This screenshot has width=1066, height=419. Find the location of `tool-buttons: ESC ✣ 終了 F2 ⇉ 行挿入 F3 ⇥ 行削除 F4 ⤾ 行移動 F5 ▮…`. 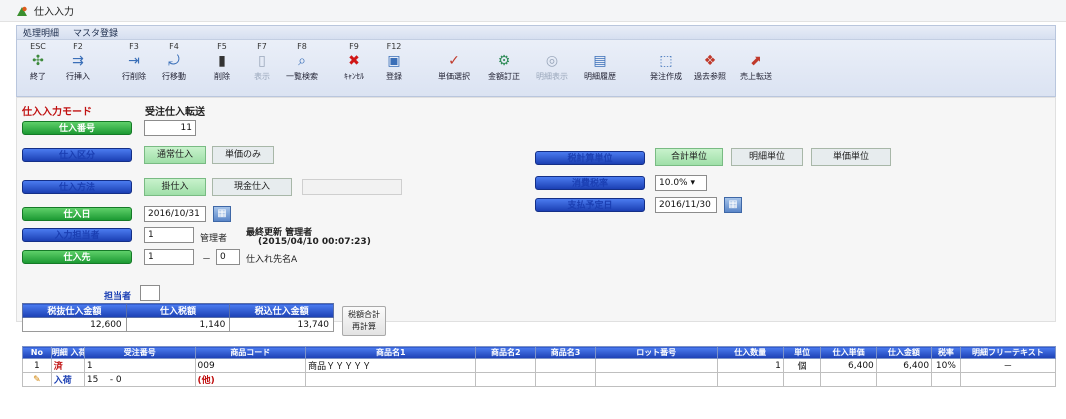

tool-buttons: ESC ✣ 終了 F2 ⇉ 行挿入 F3 ⇥ 行削除 F4 ⤾ 行移動 F5 ▮… is located at coordinates (536, 68).